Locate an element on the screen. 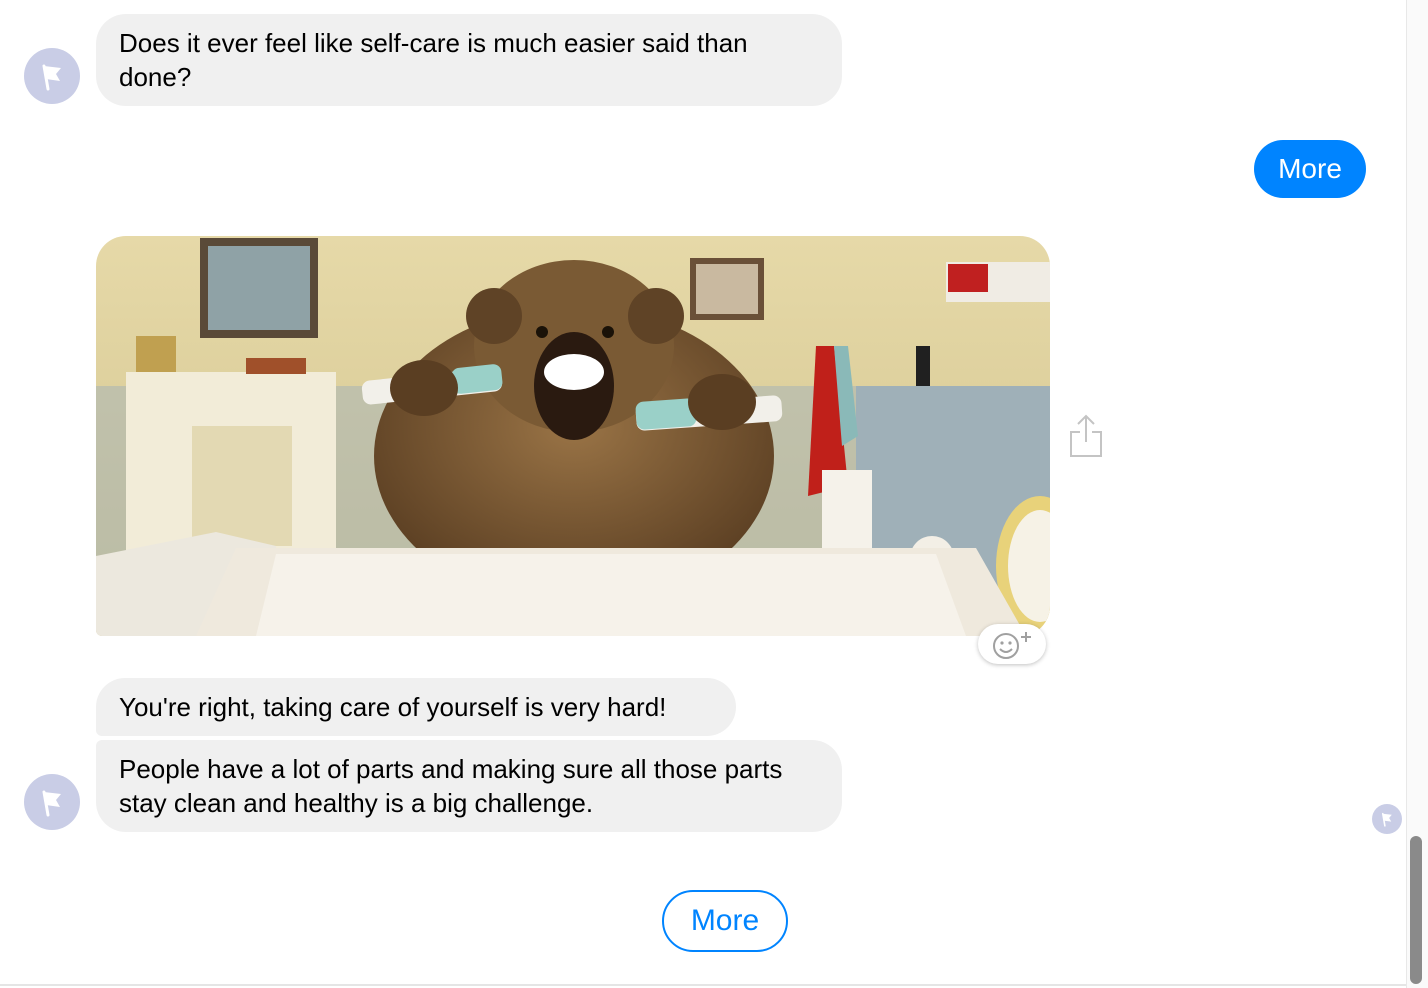 The image size is (1428, 988). share-icon is located at coordinates (1086, 435).